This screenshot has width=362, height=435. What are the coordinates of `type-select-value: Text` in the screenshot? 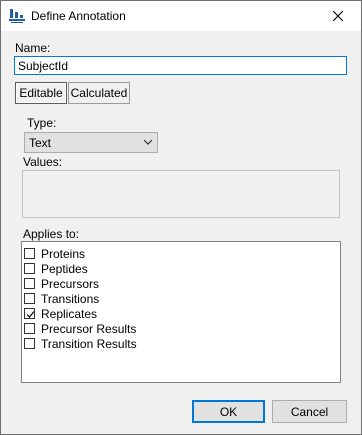 It's located at (40, 143).